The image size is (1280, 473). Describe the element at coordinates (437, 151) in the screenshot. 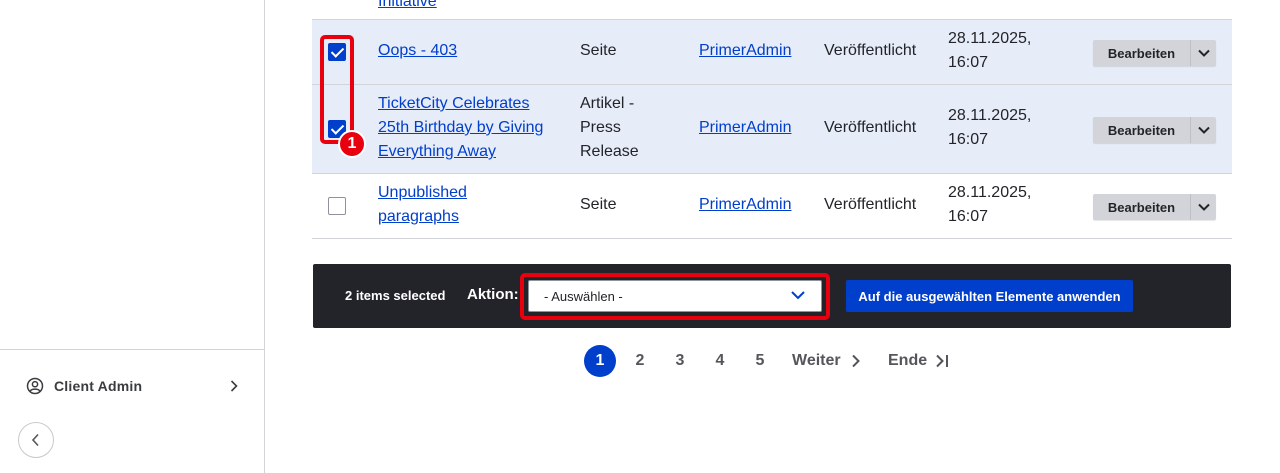

I see `title-line: Everything Away` at that location.